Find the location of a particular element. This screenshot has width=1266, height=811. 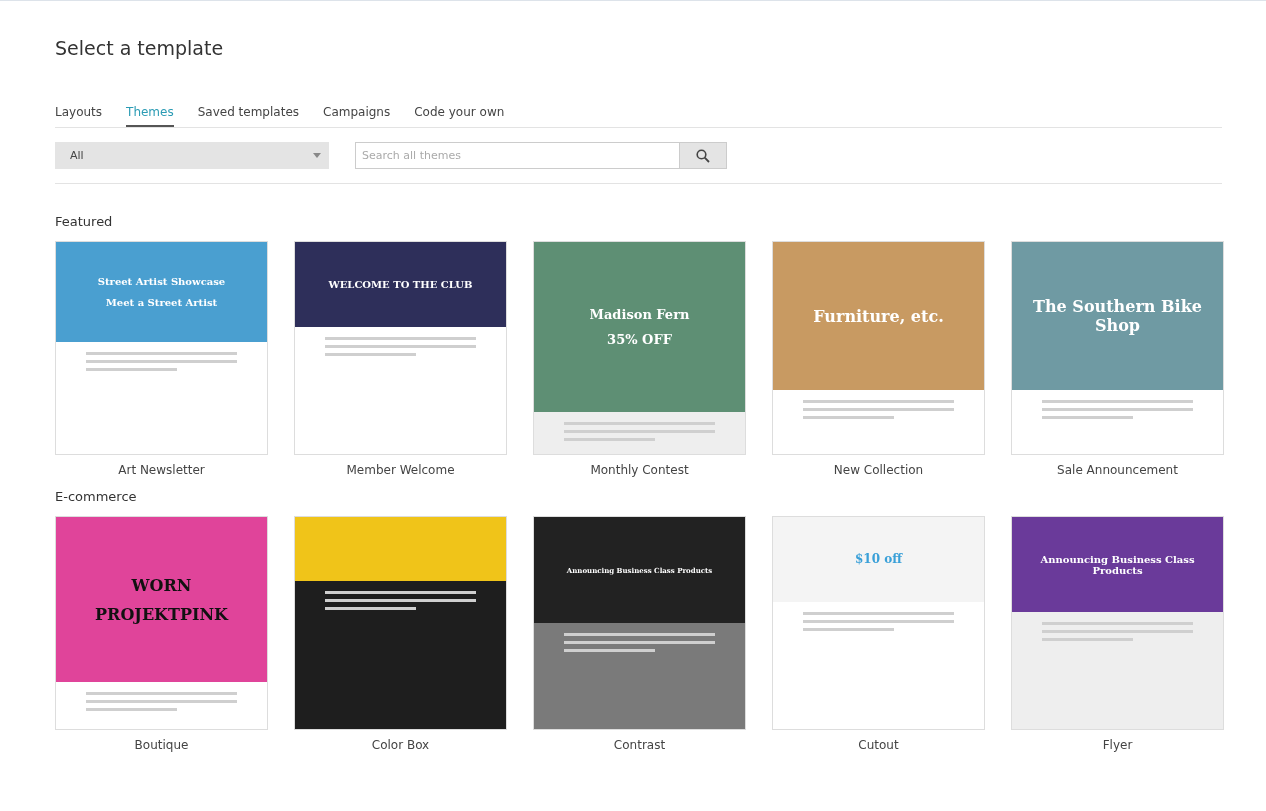

tab: Campaigns is located at coordinates (357, 116).